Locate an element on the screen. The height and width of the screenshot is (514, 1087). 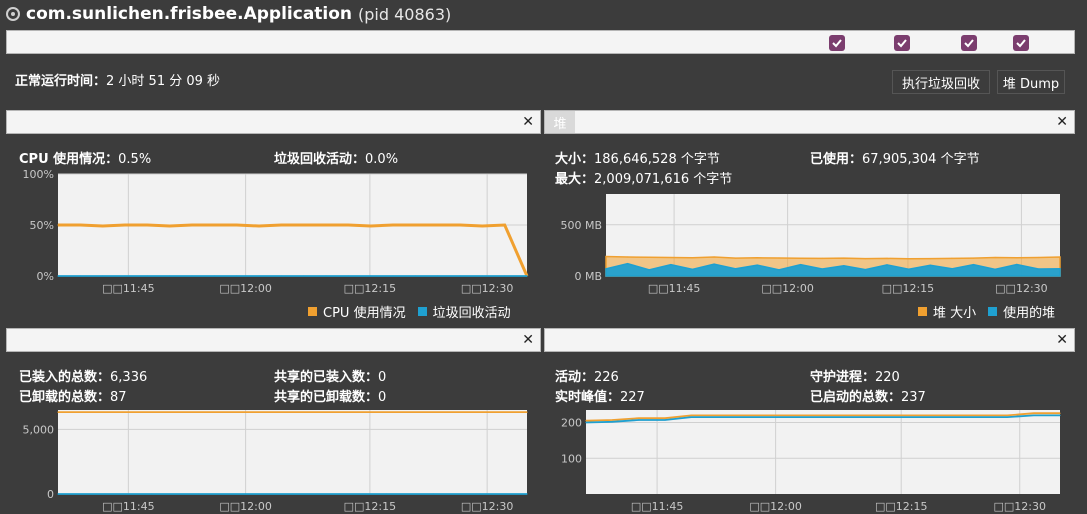
y-tick-label: 500 MB is located at coordinates (581, 225).